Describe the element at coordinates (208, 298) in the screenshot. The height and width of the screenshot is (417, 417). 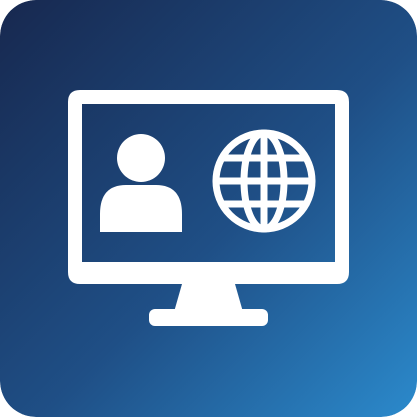
I see `monitor-stand` at that location.